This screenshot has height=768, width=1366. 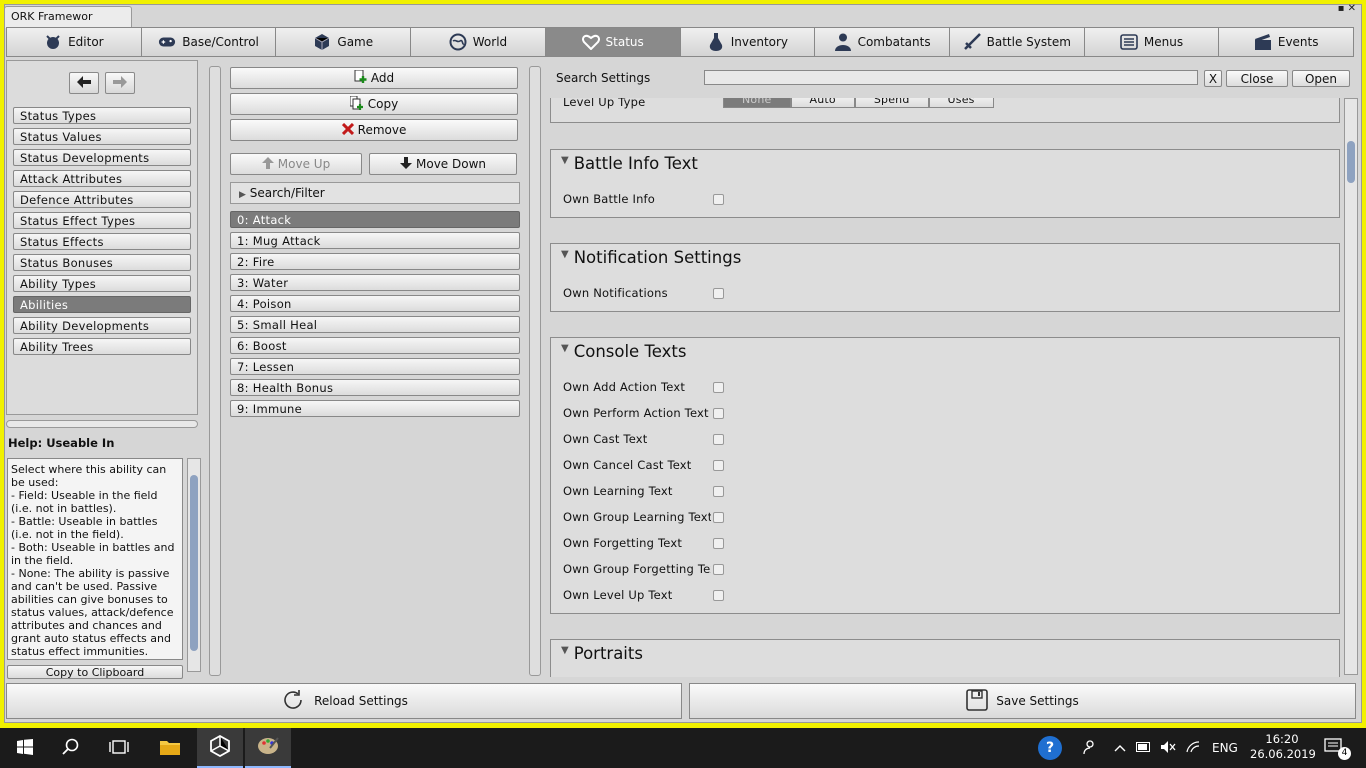 I want to click on nav-item-status-values: Status Values, so click(x=102, y=136).